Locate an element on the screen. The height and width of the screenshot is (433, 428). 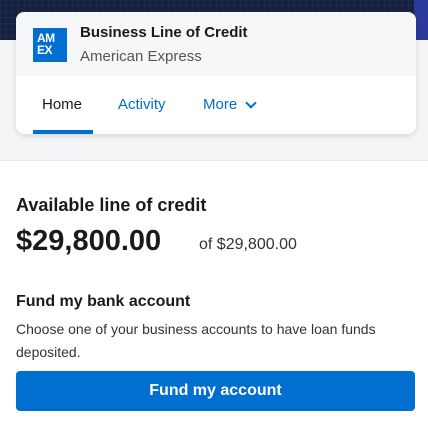
credit-limit-total: of $29,800.00 is located at coordinates (248, 244).